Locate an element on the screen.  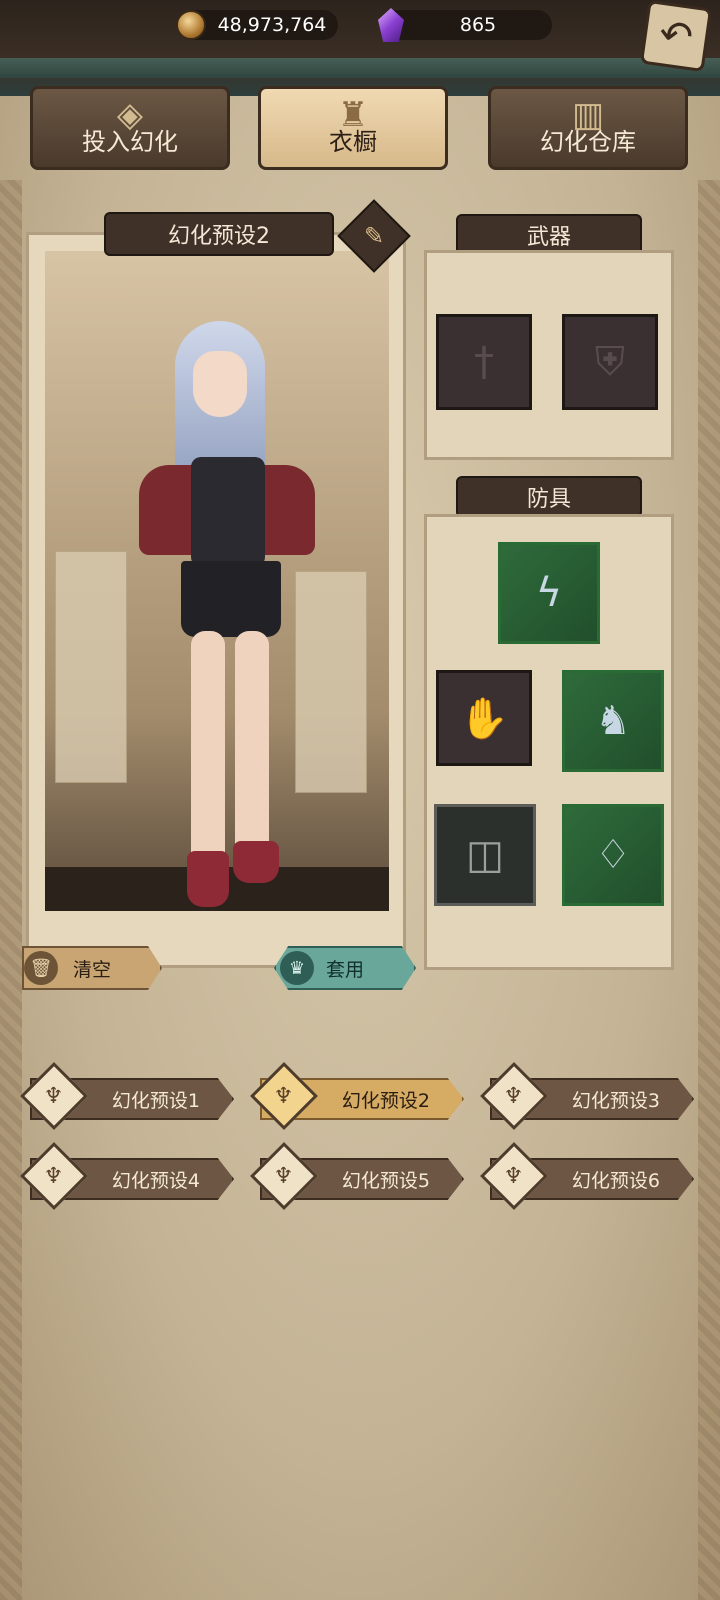
character-face is located at coordinates (220, 384).